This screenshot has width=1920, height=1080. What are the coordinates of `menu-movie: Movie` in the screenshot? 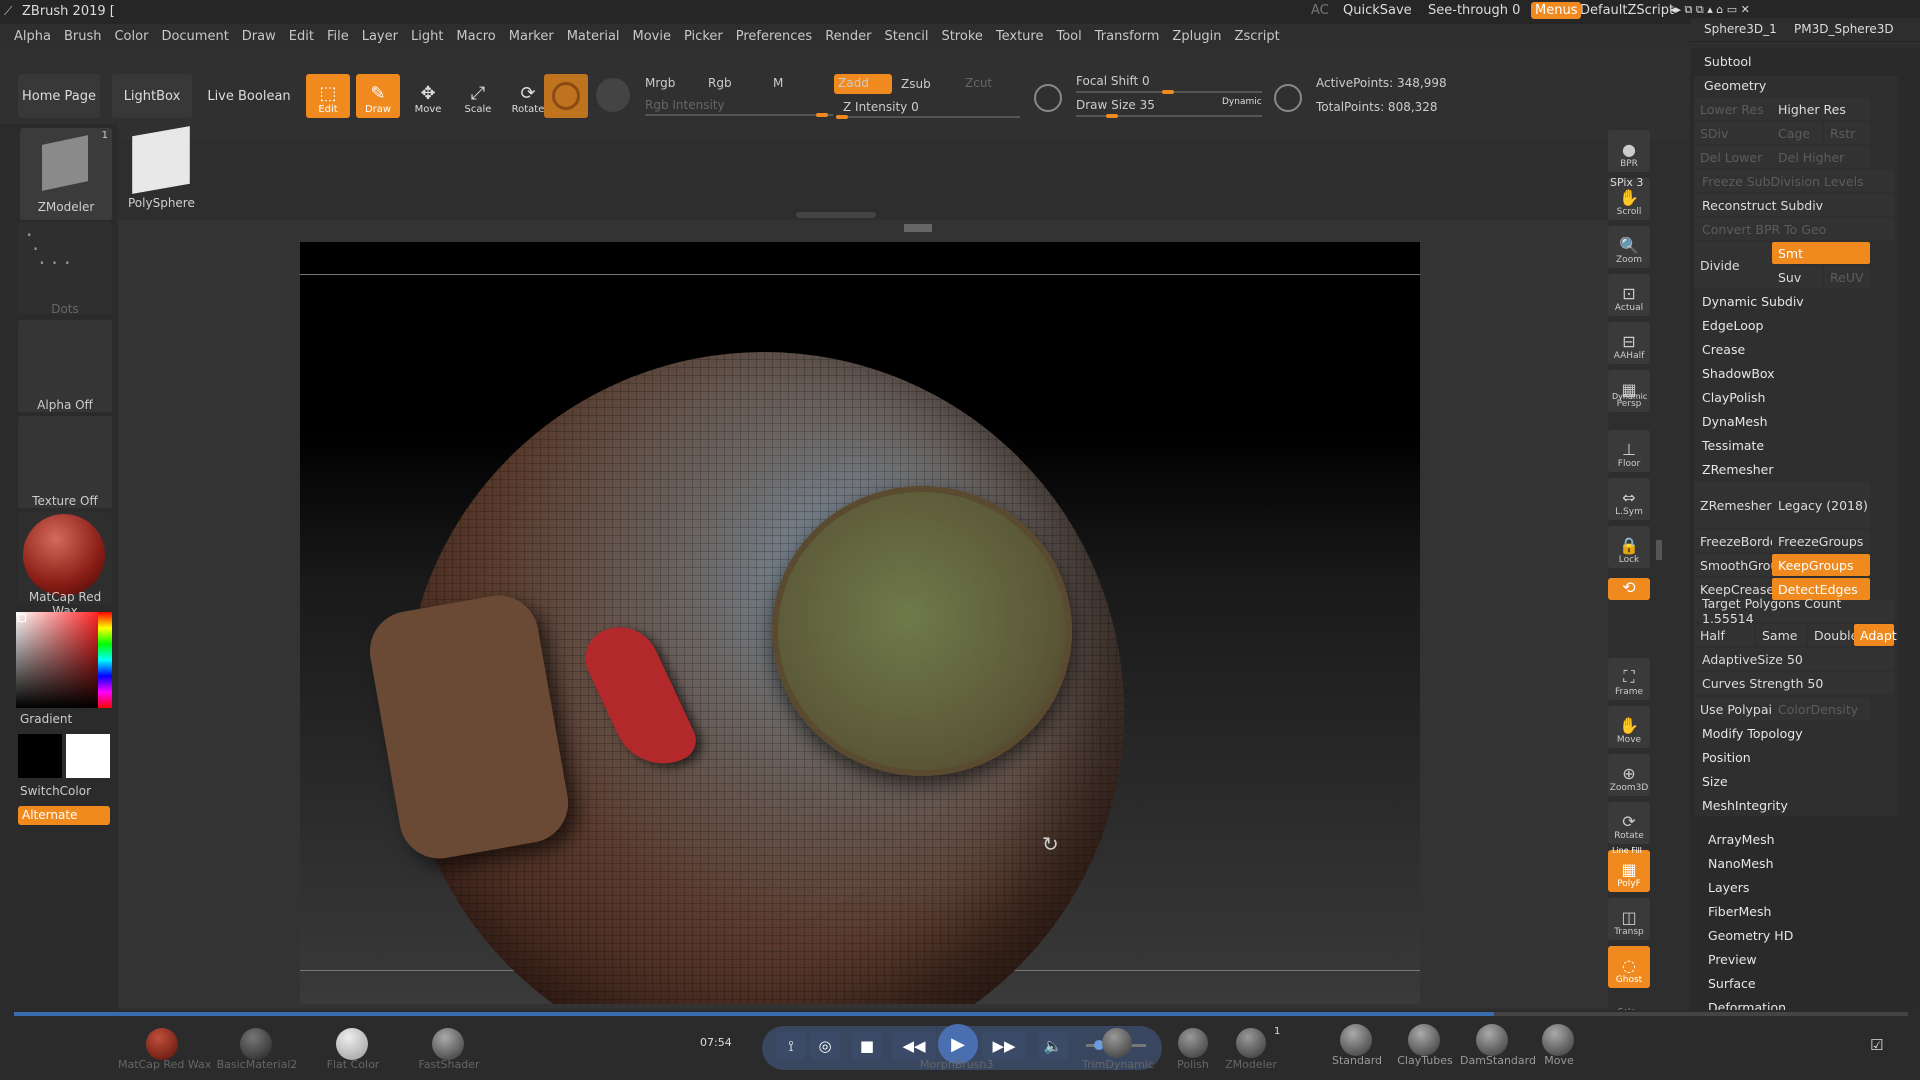 It's located at (652, 36).